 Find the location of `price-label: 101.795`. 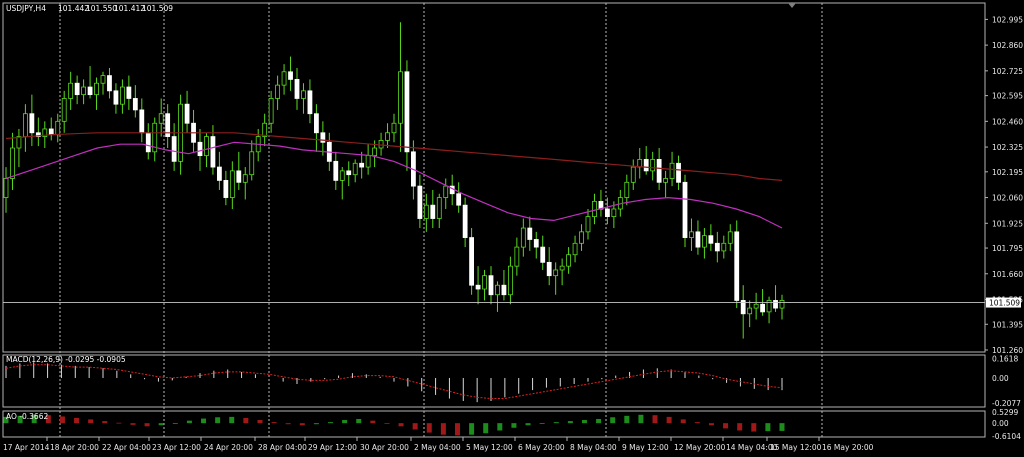

price-label: 101.795 is located at coordinates (1007, 248).